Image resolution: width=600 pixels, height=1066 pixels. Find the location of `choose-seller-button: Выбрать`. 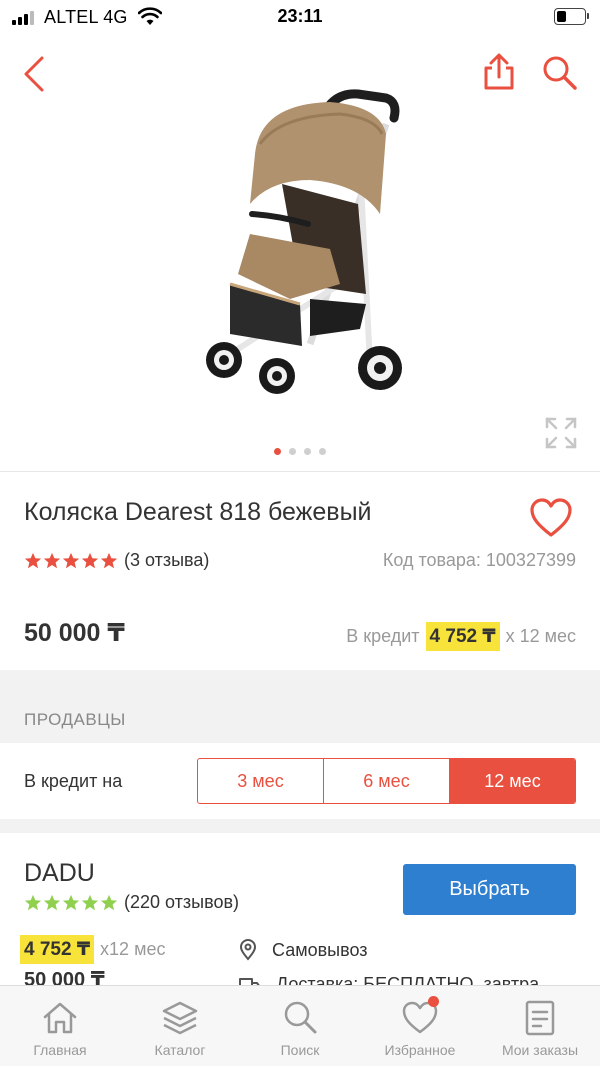

choose-seller-button: Выбрать is located at coordinates (489, 889).